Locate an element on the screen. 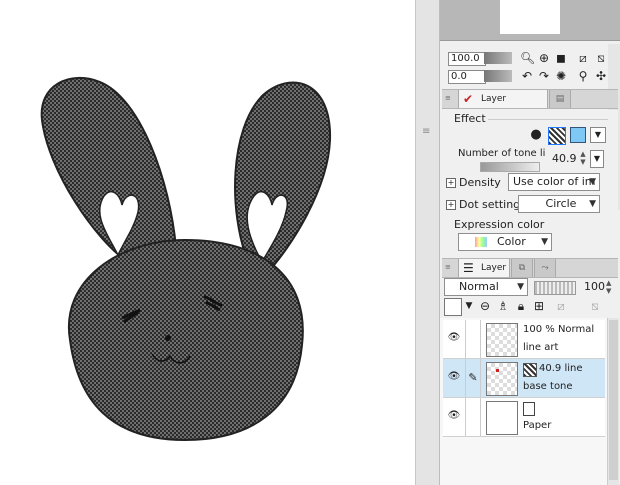 The width and height of the screenshot is (620, 485). expression-color-heading: Expression color is located at coordinates (499, 224).